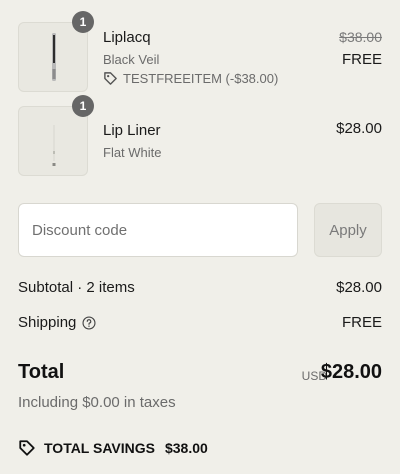 This screenshot has width=400, height=474. Describe the element at coordinates (41, 372) in the screenshot. I see `total-label: Total` at that location.